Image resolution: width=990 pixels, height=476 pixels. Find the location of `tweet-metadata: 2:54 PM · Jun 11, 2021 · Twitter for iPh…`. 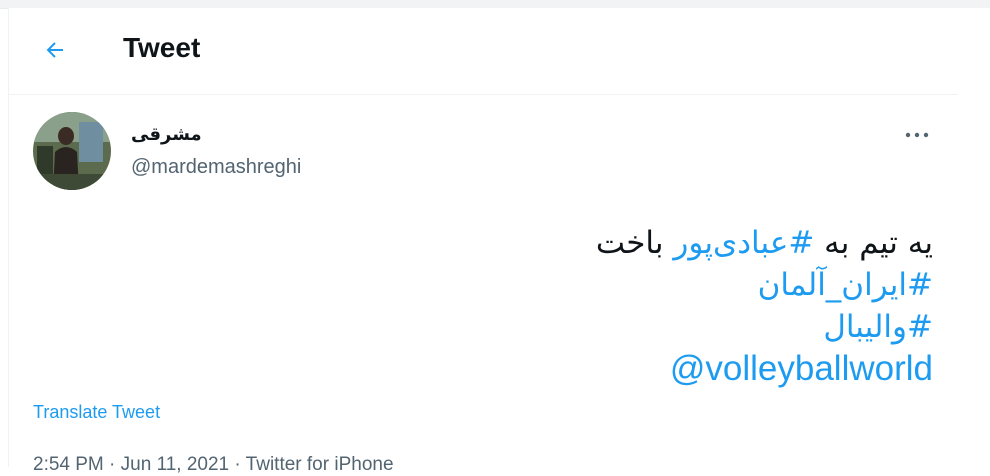

tweet-metadata: 2:54 PM · Jun 11, 2021 · Twitter for iPh… is located at coordinates (213, 465).